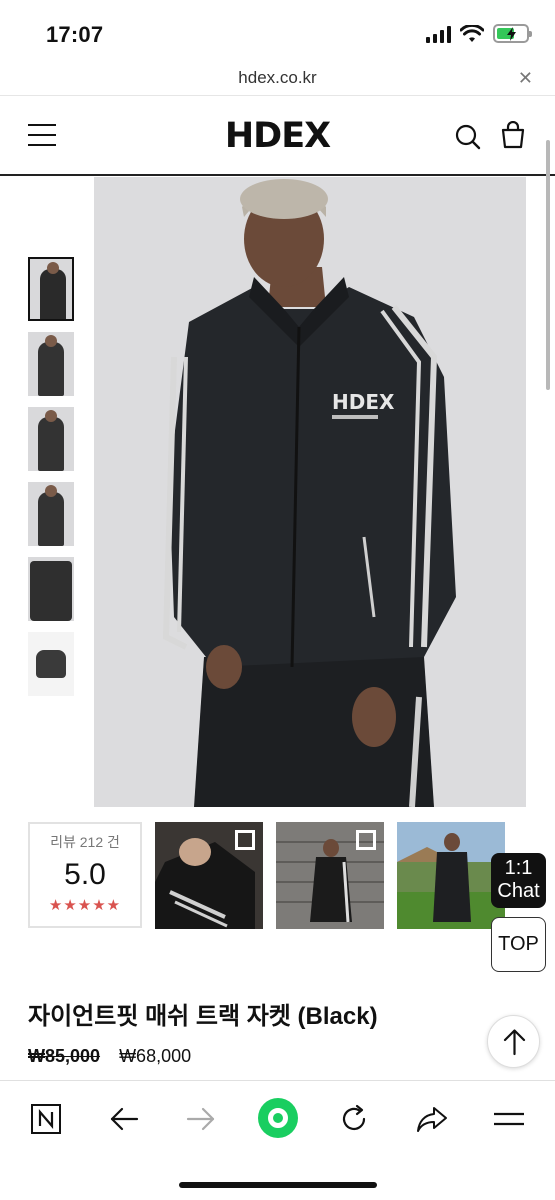 The image size is (555, 1200). What do you see at coordinates (46, 1119) in the screenshot?
I see `naver-n-icon` at bounding box center [46, 1119].